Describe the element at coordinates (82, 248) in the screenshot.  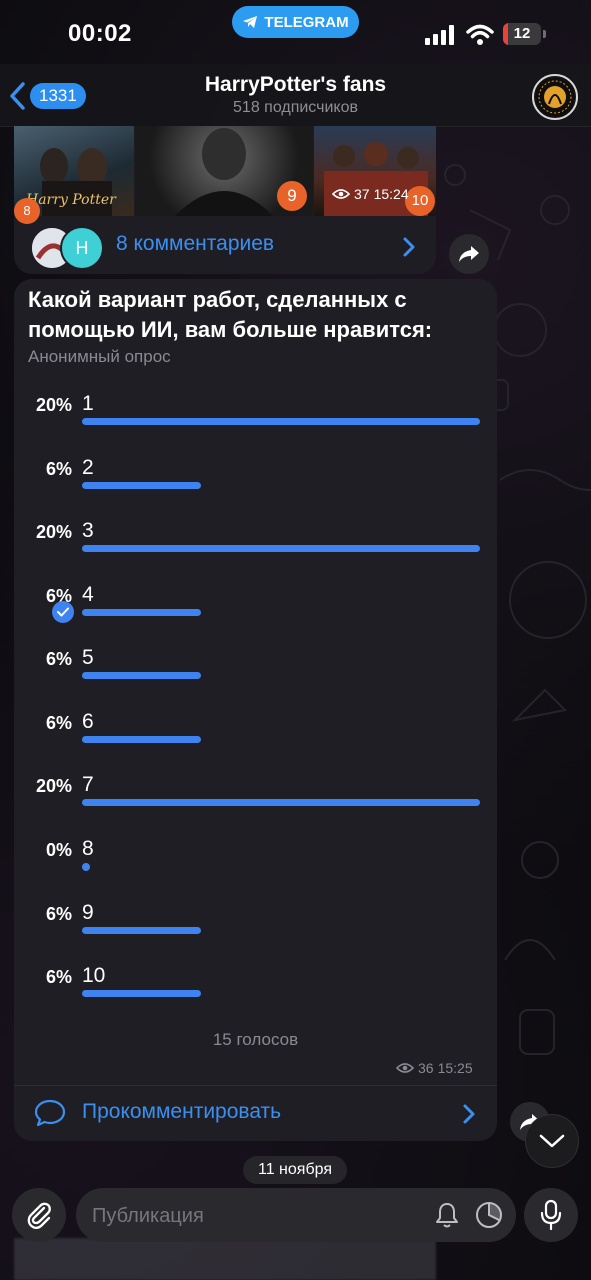
I see `commenter-avatar-letter: Н` at that location.